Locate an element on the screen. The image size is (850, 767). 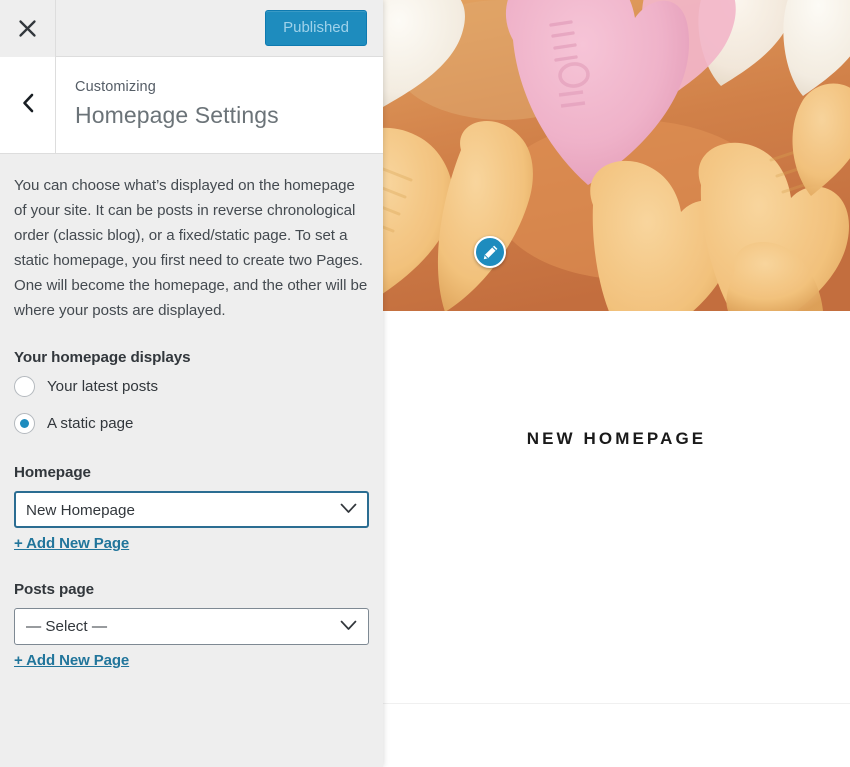
add-new-page-link-posts: + Add New Page is located at coordinates (71, 660).